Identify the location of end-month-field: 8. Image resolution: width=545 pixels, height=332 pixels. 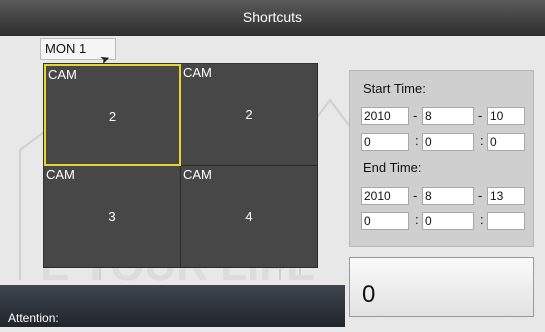
(448, 196).